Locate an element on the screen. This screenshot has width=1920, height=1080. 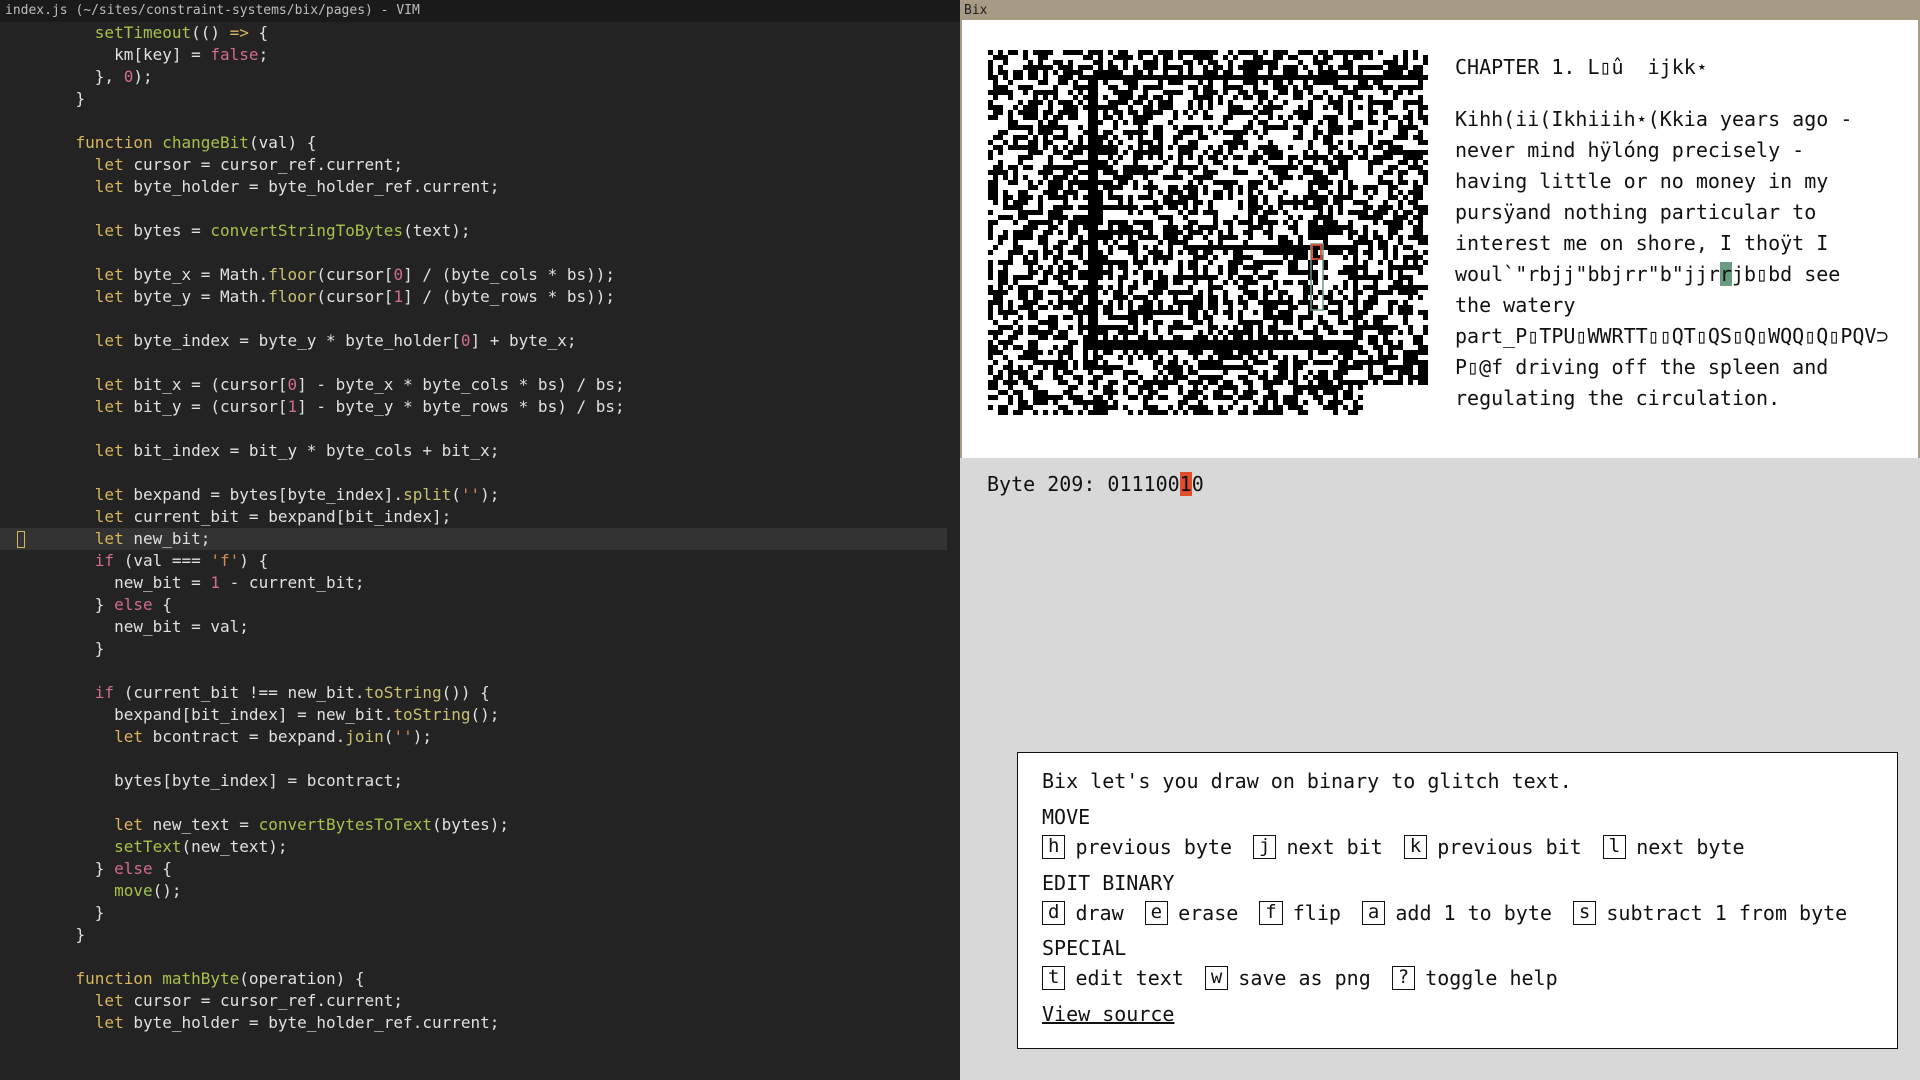
code-line: km[key] = false; is located at coordinates (480, 55).